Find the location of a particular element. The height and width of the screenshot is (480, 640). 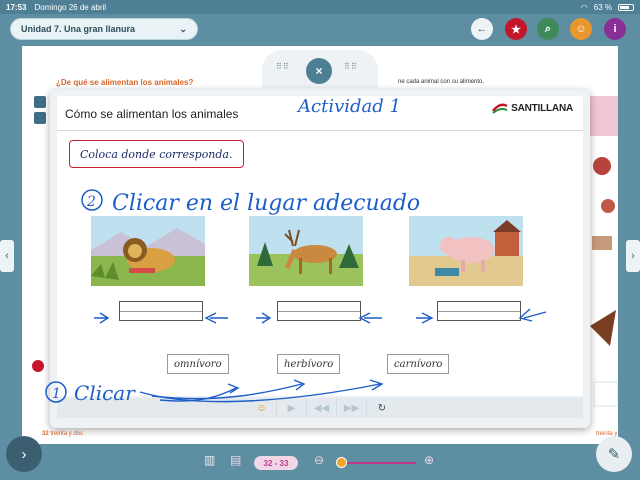

book-view-icon: ▥ is located at coordinates (209, 460).